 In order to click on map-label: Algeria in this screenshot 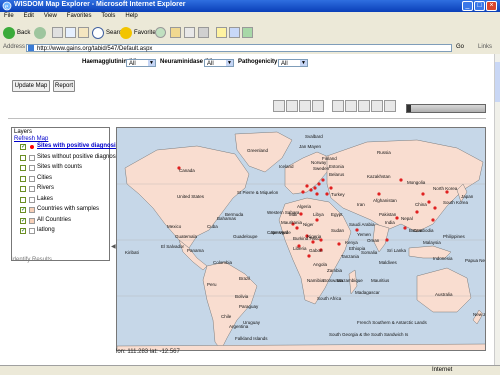, I will do `click(304, 206)`.